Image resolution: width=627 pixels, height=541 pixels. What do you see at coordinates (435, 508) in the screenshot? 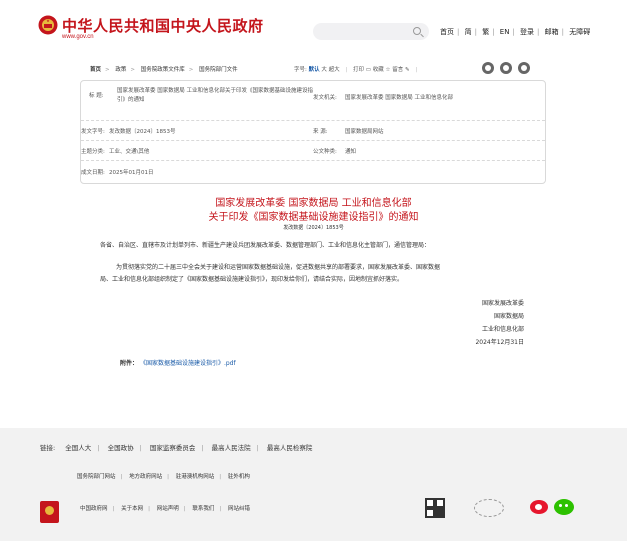
I see `qr-code-icon` at bounding box center [435, 508].